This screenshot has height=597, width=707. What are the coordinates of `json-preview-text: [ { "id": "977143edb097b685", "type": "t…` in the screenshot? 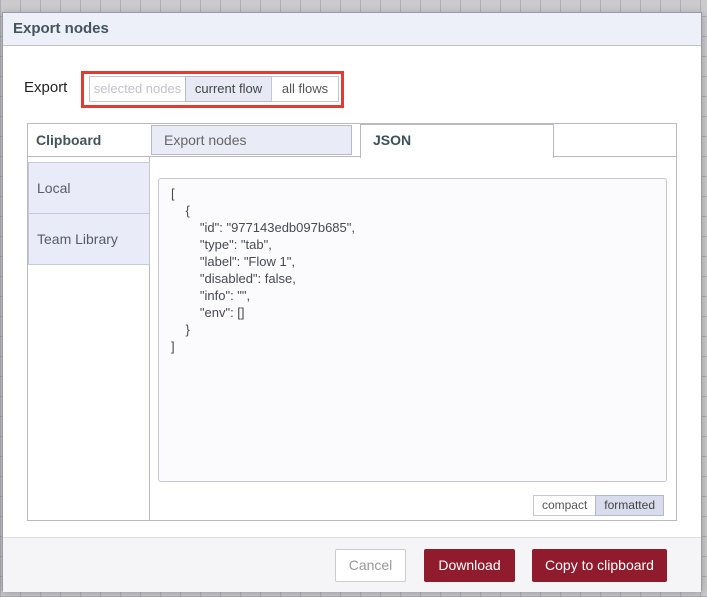 It's located at (263, 270).